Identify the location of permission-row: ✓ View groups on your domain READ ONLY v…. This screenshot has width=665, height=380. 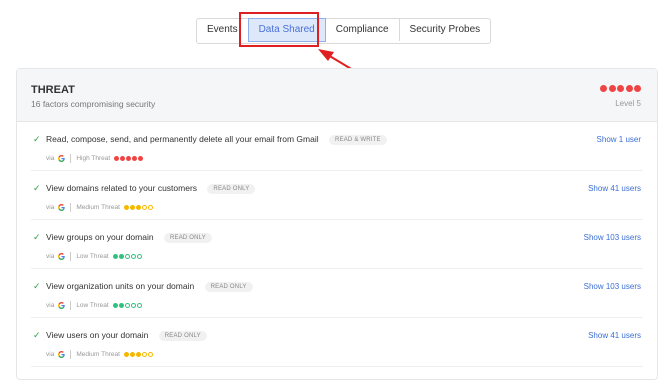
(337, 244).